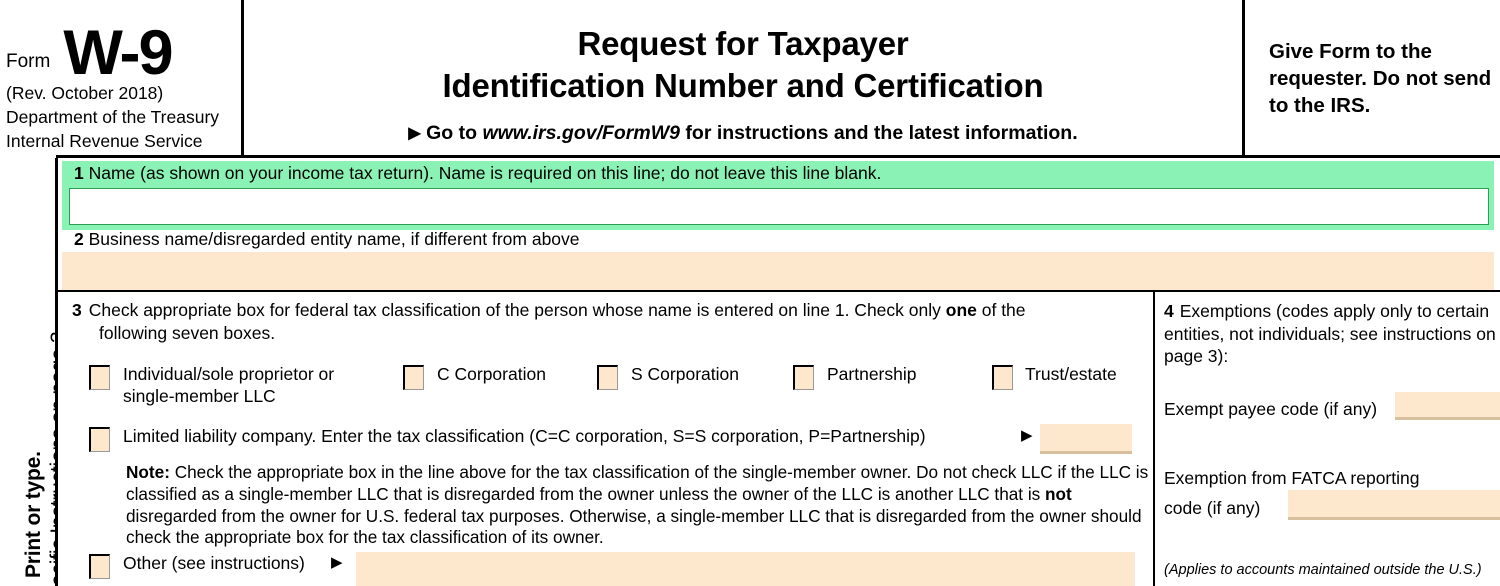 This screenshot has width=1500, height=586. Describe the element at coordinates (99, 439) in the screenshot. I see `checkbox-limited-liability-company` at that location.